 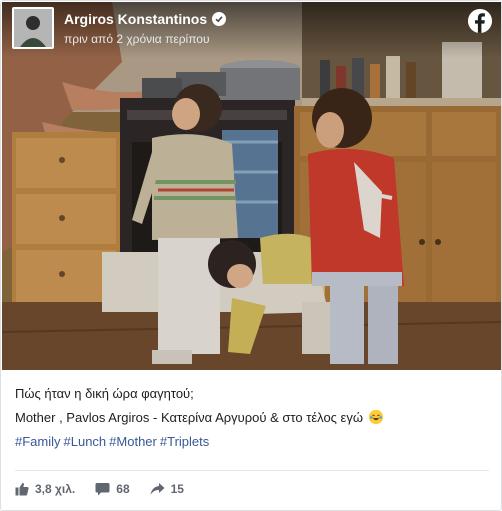 What do you see at coordinates (22, 489) in the screenshot?
I see `thumbs-up-icon` at bounding box center [22, 489].